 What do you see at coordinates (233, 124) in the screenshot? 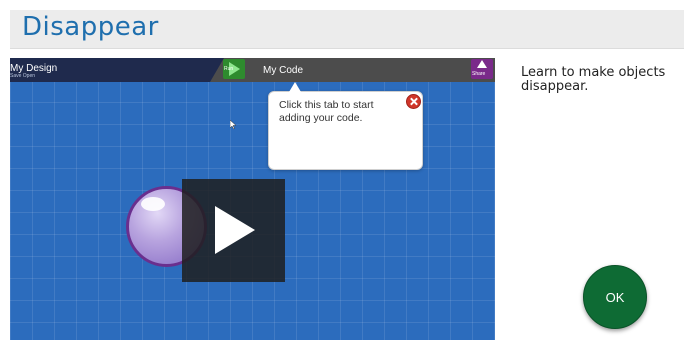
I see `cursor-icon` at bounding box center [233, 124].